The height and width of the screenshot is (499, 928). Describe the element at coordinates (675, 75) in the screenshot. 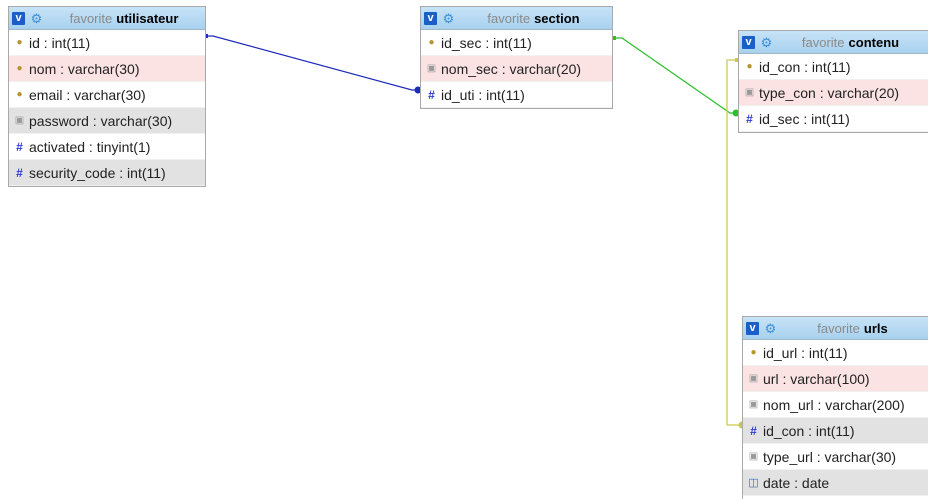

I see `relation-line-section-contenu` at that location.